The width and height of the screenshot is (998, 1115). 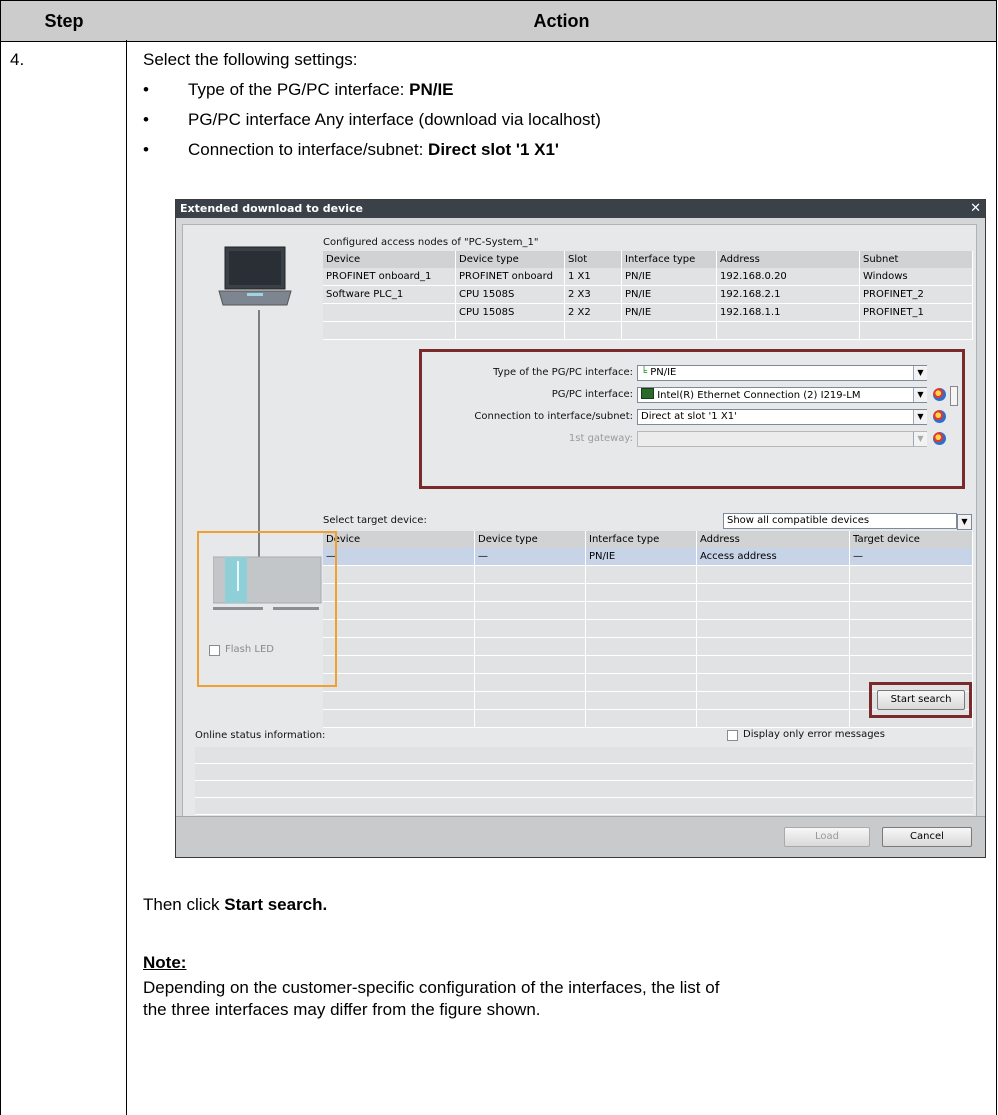 I want to click on cell: 2 X3, so click(x=593, y=294).